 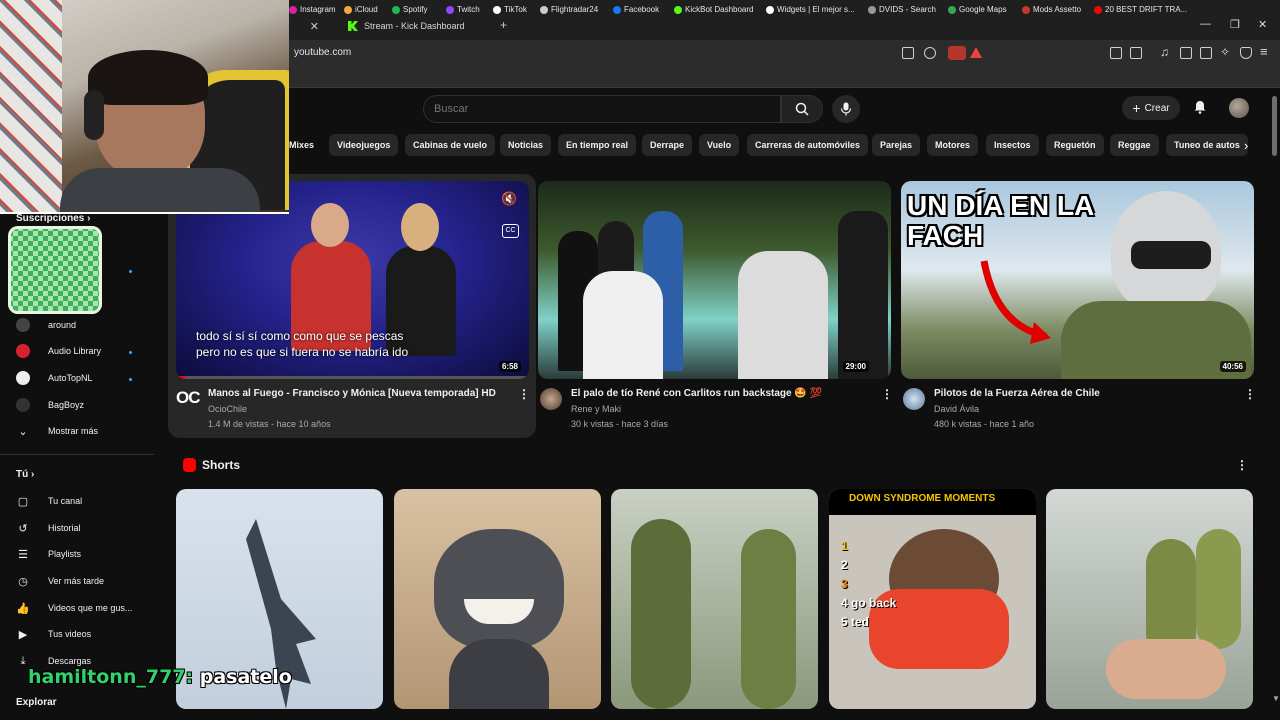 What do you see at coordinates (1200, 107) in the screenshot?
I see `notifications-bell-icon` at bounding box center [1200, 107].